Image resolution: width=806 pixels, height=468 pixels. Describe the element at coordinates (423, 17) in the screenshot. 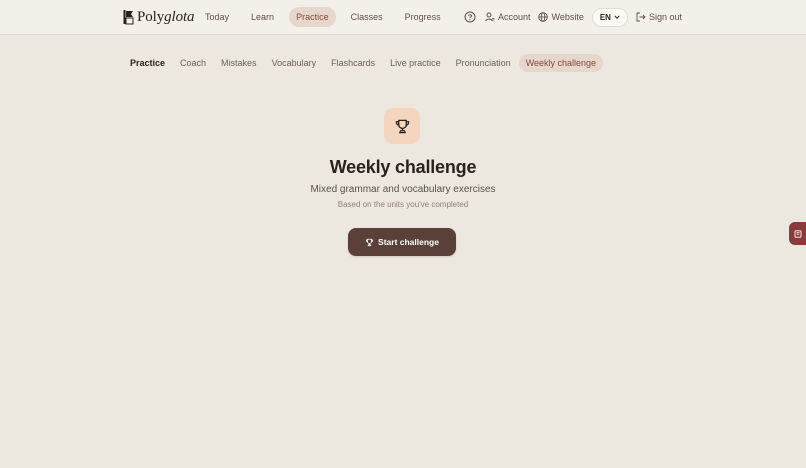

I see `nav-progress: Progress` at that location.